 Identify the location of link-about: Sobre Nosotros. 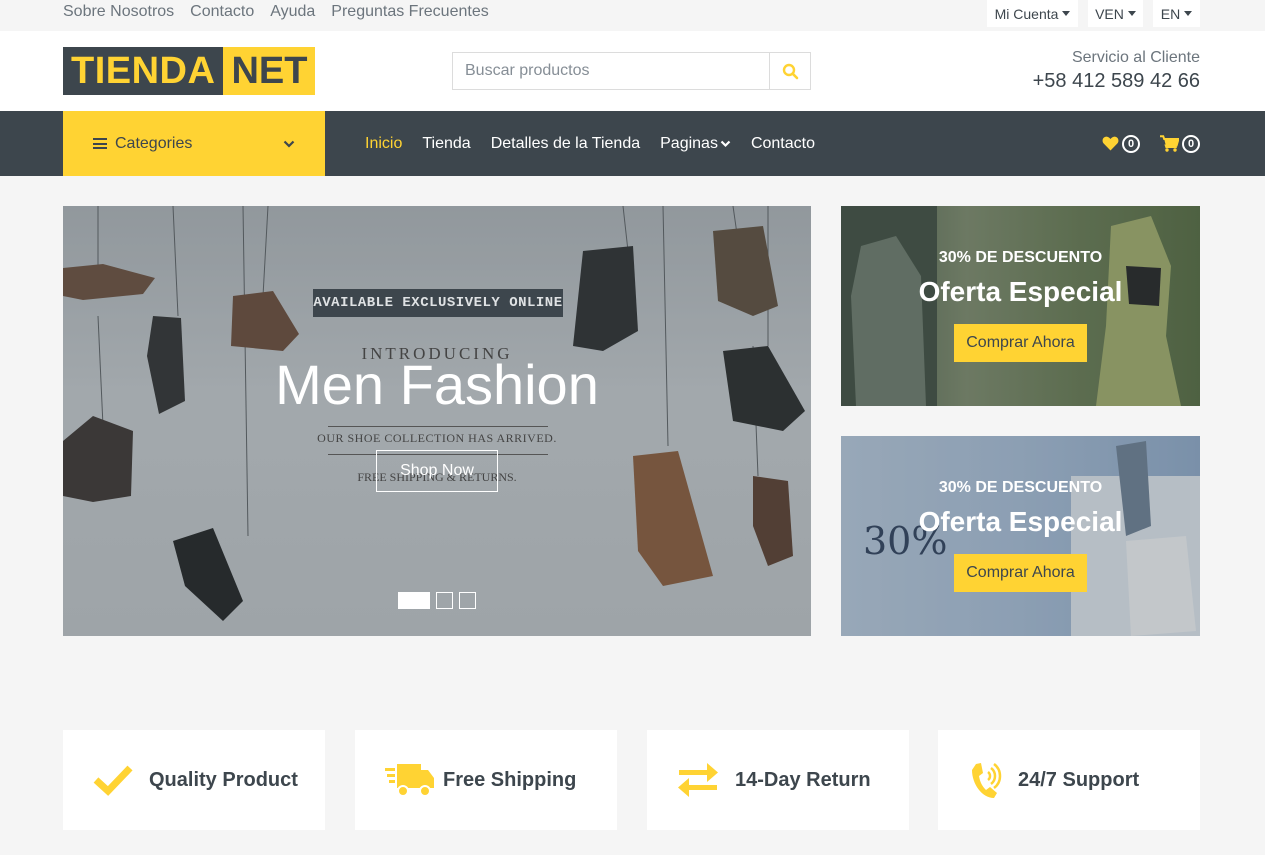
(118, 12).